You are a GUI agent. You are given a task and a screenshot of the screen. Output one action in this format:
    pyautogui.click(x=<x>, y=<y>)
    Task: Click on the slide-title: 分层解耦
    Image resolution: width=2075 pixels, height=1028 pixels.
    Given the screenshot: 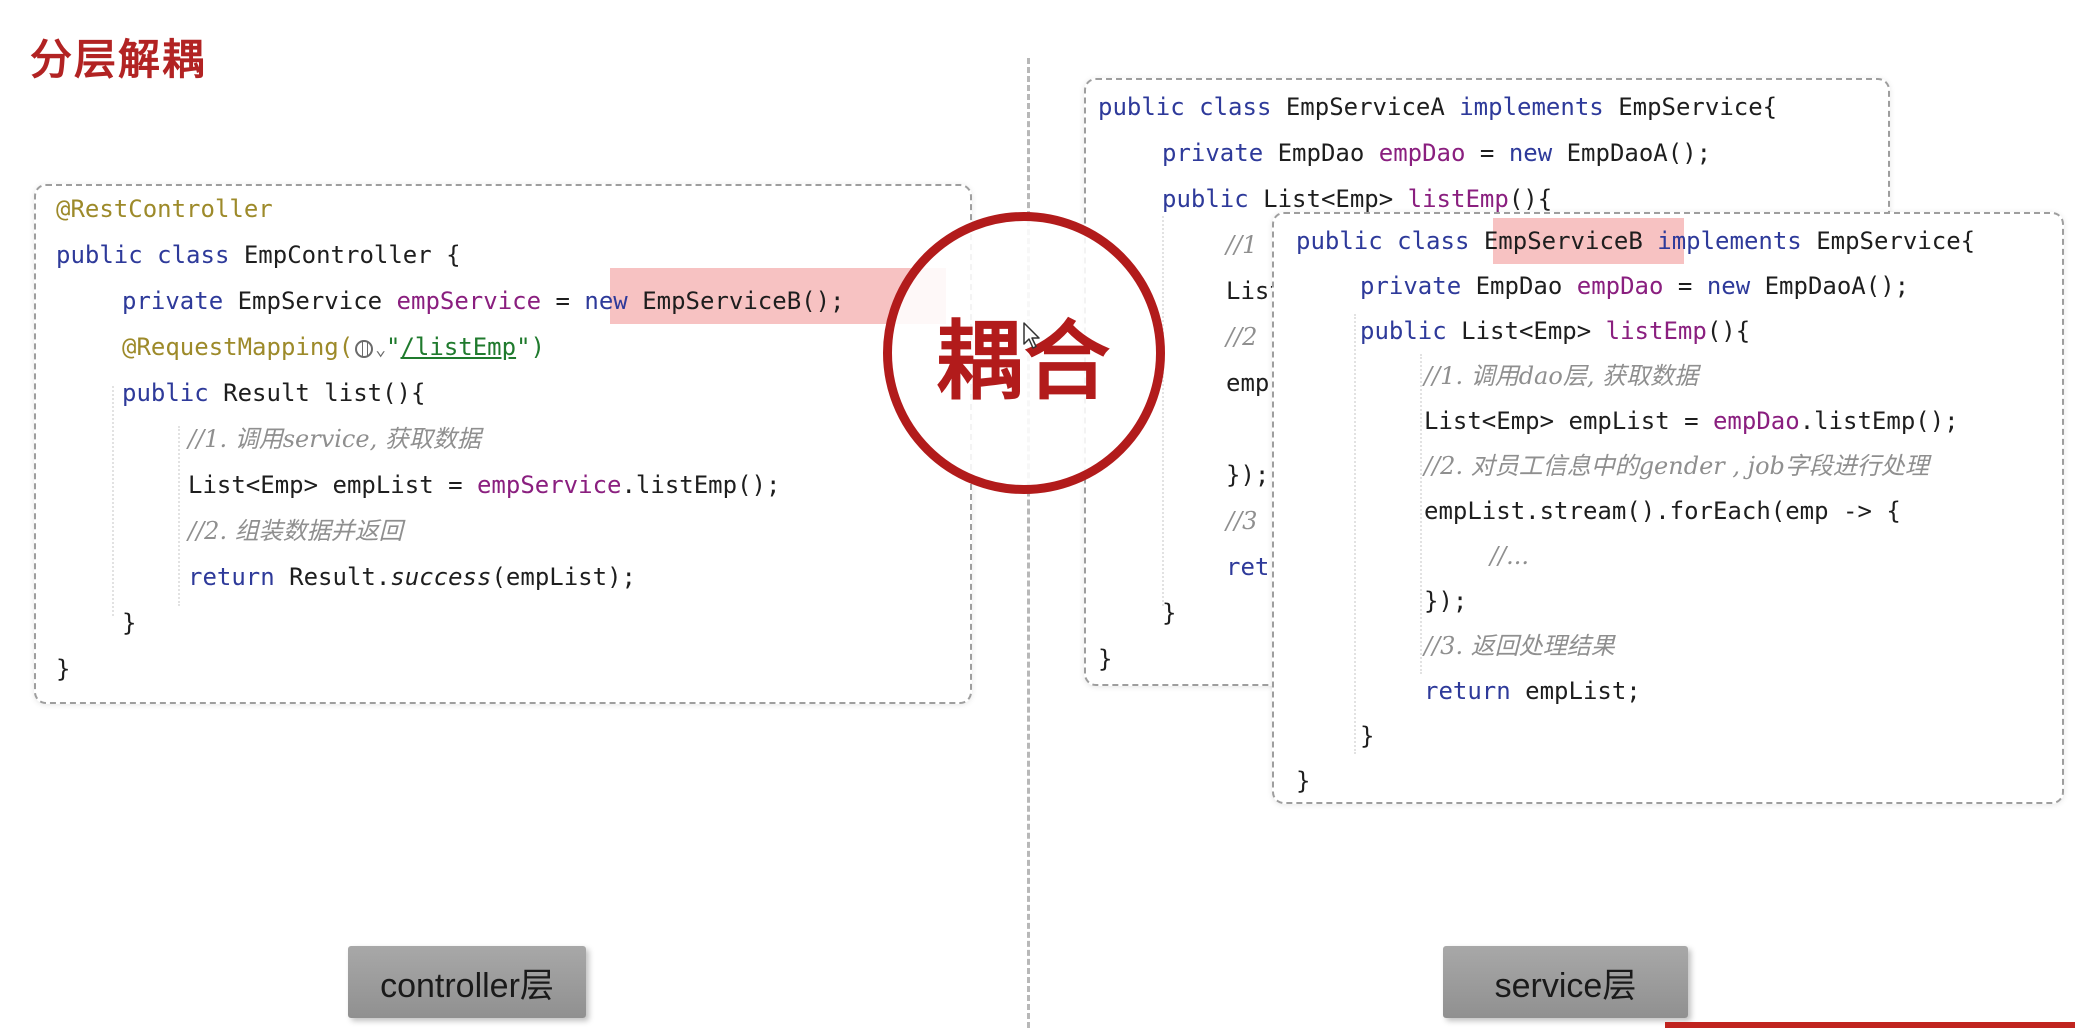 What is the action you would take?
    pyautogui.click(x=118, y=59)
    